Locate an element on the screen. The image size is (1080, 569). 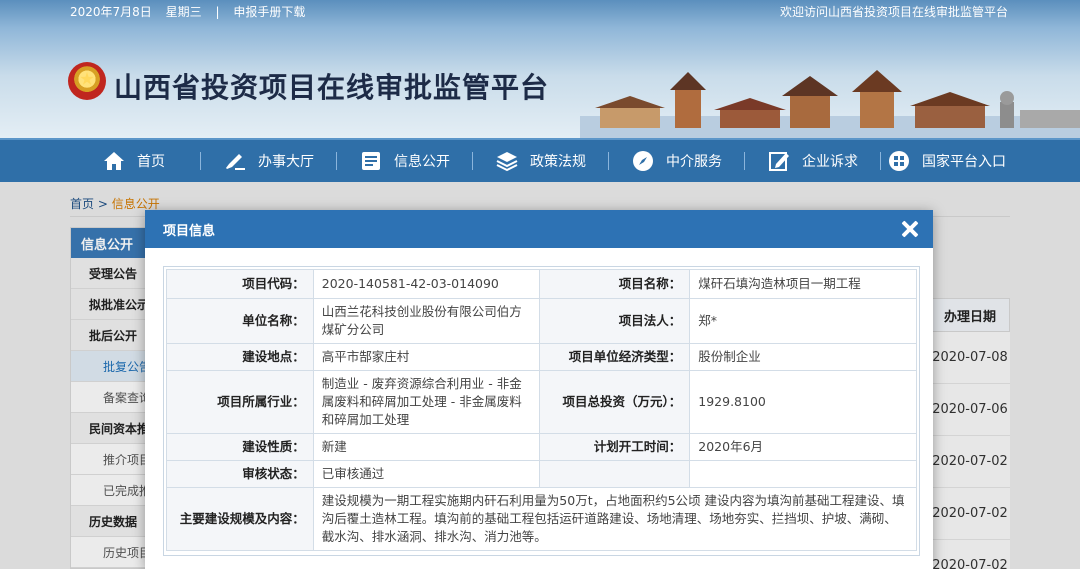
nav-info-public: 信息公开 is located at coordinates (405, 161).